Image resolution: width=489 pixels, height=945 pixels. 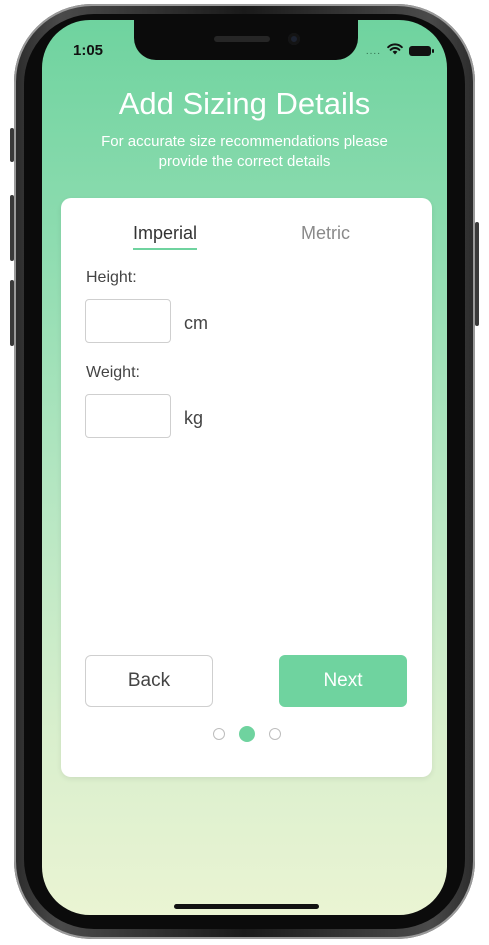 I want to click on notch, so click(x=246, y=40).